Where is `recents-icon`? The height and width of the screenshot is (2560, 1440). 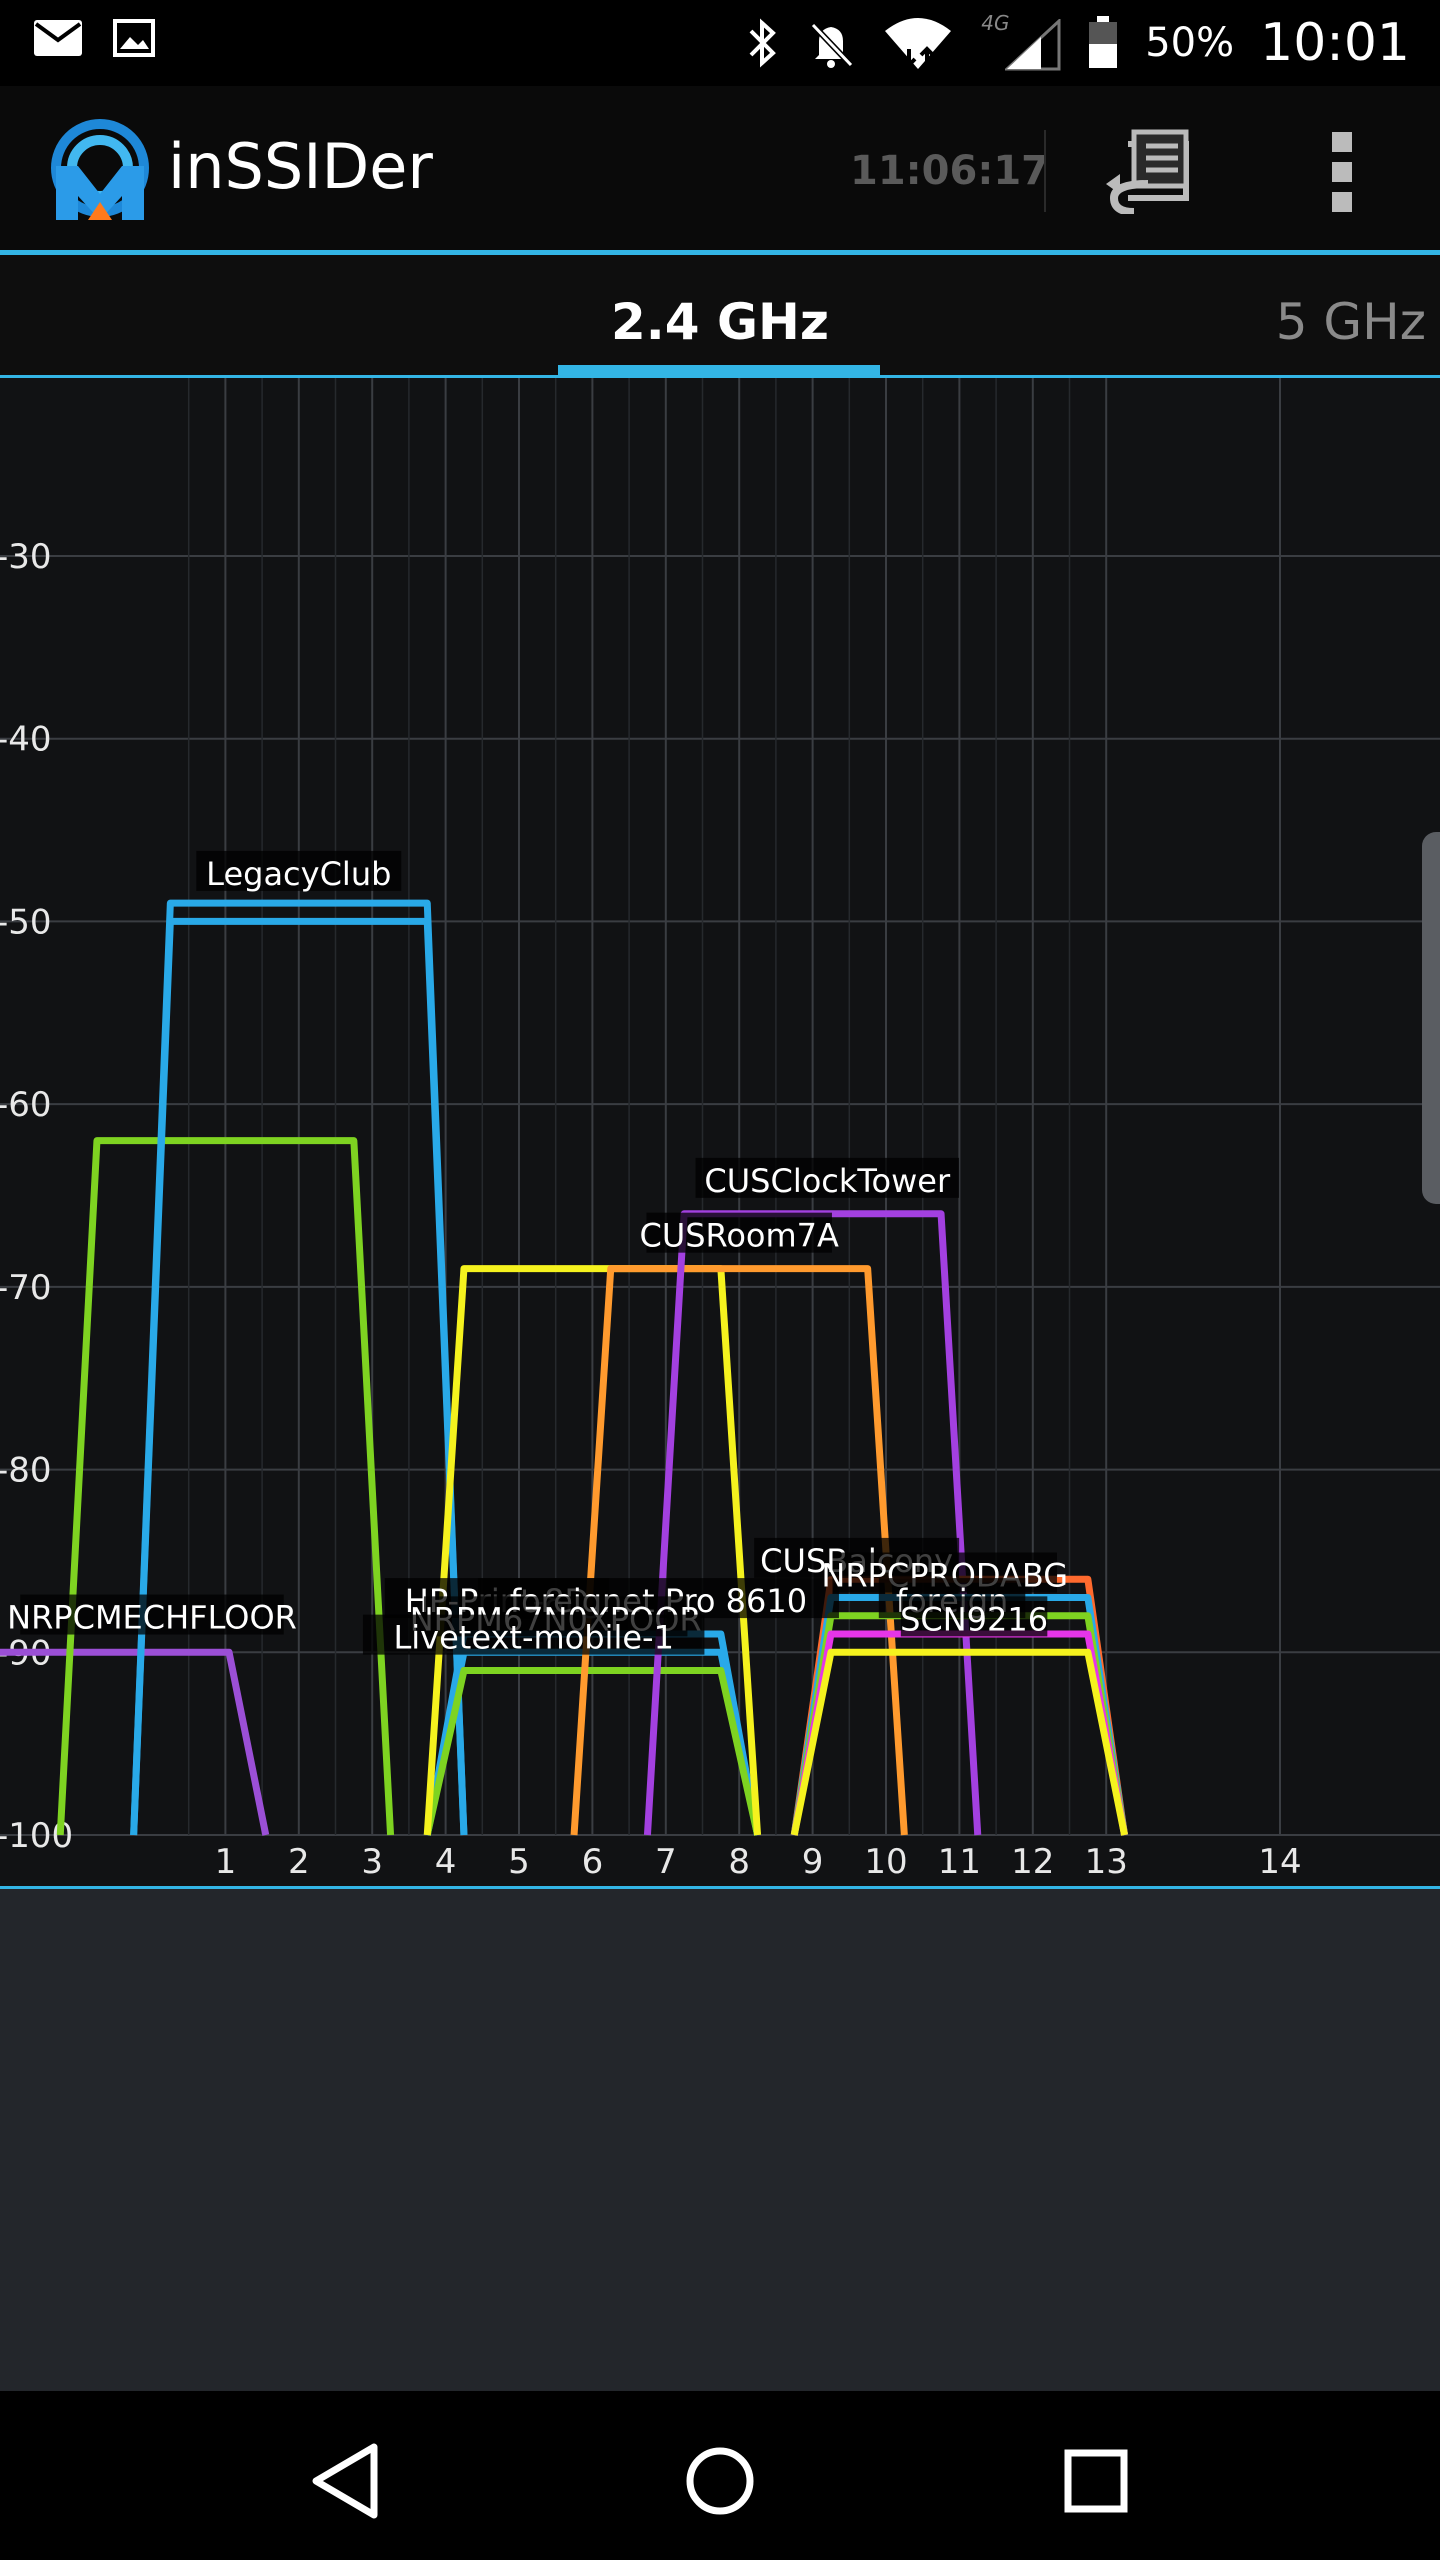 recents-icon is located at coordinates (1096, 2481).